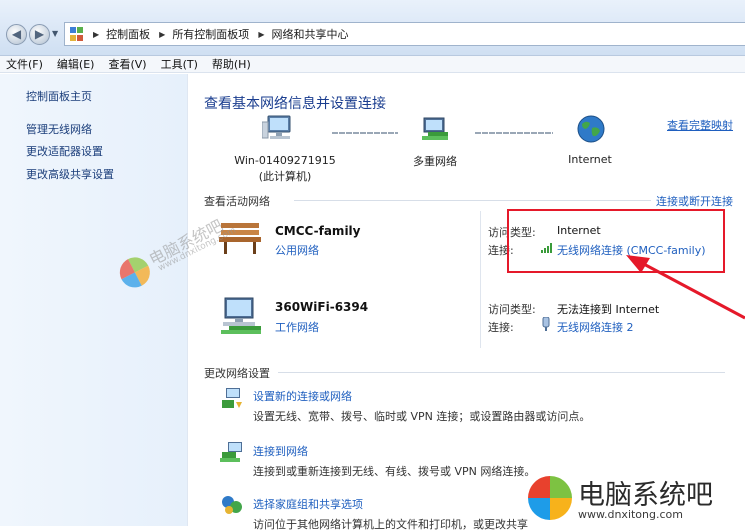 Image resolution: width=745 pixels, height=532 pixels. What do you see at coordinates (295, 104) in the screenshot?
I see `page-title: 查看基本网络信息并设置连接` at bounding box center [295, 104].